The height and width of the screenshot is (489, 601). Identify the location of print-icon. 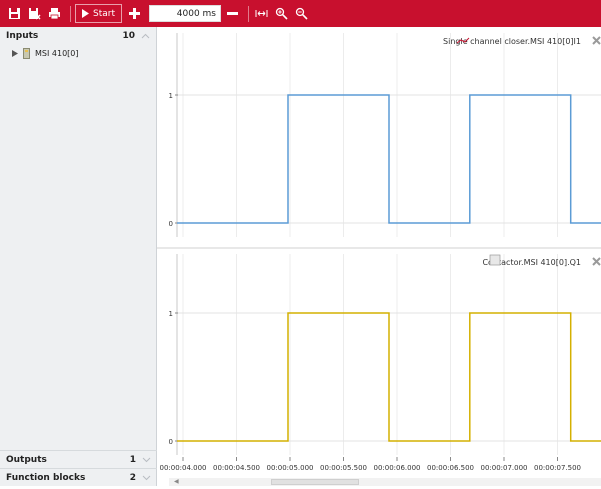
(54, 14).